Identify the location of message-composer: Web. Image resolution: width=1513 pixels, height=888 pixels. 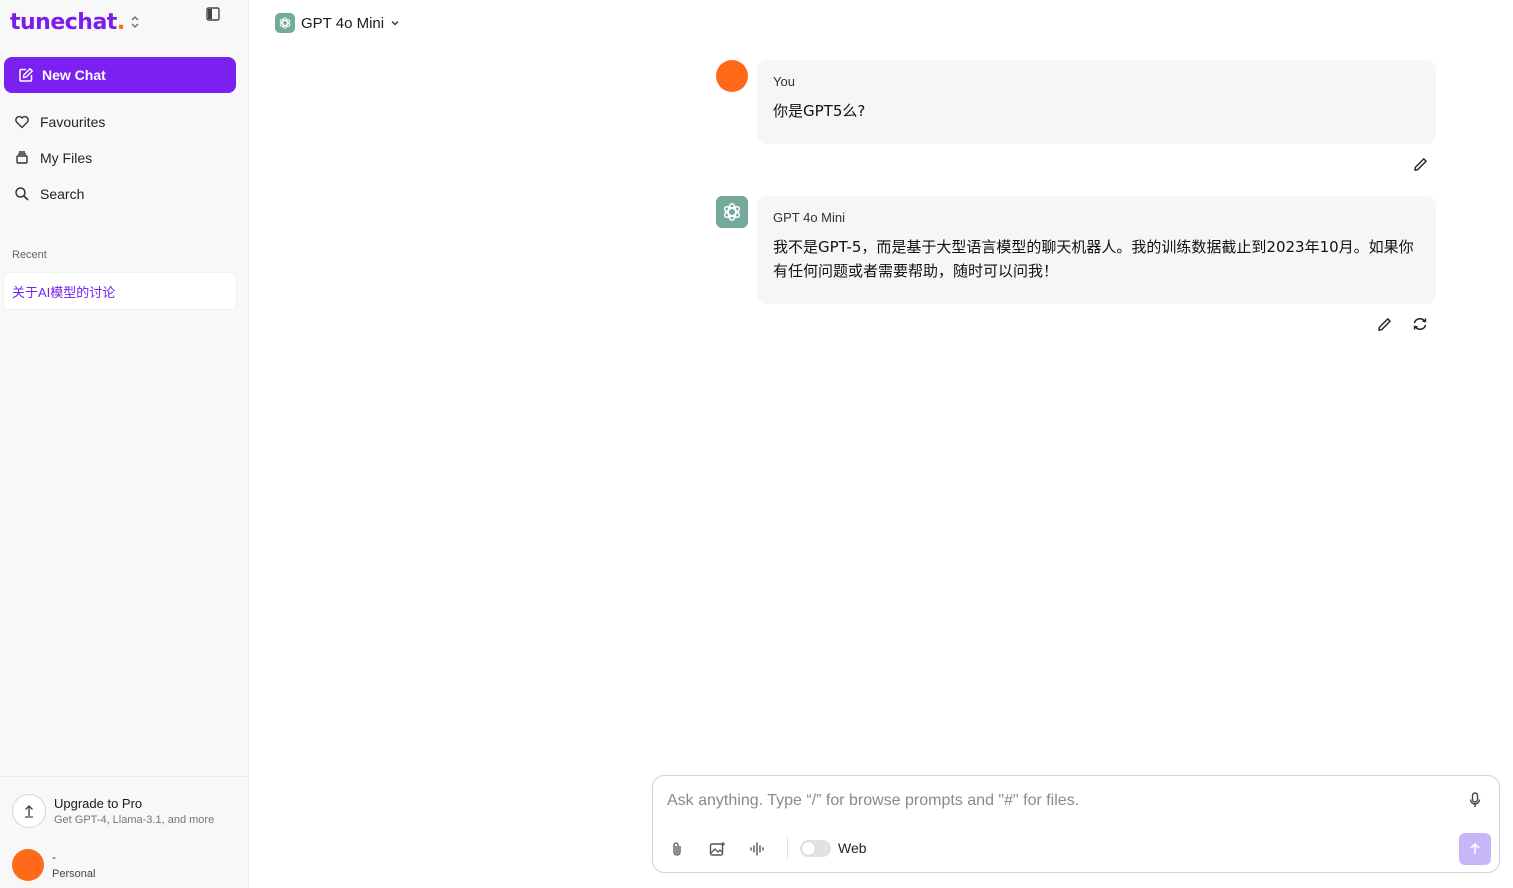
(1076, 824).